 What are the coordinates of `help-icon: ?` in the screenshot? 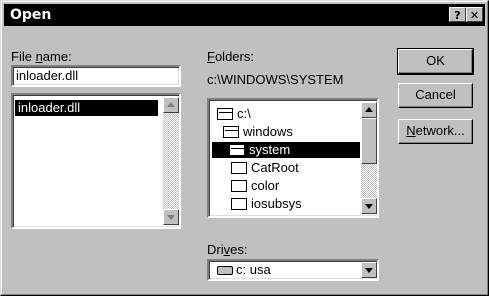 It's located at (457, 15).